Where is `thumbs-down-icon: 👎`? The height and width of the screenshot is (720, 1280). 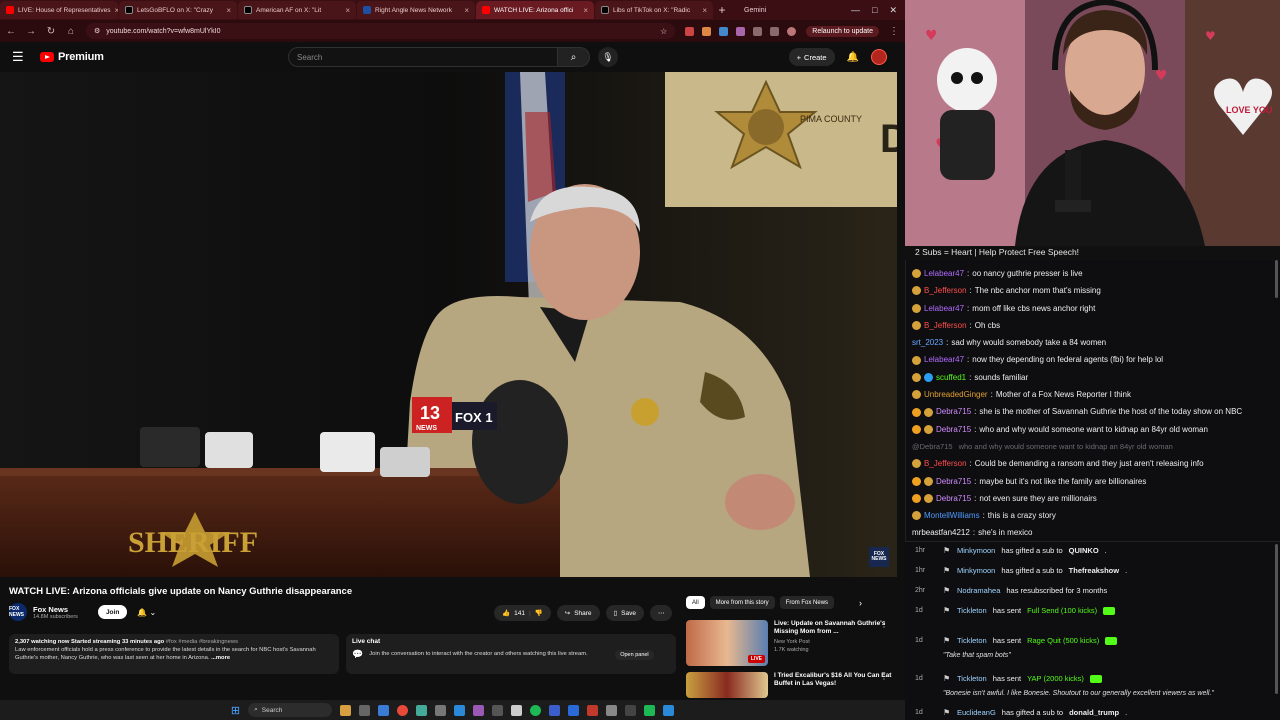
thumbs-down-icon: 👎 is located at coordinates (539, 613).